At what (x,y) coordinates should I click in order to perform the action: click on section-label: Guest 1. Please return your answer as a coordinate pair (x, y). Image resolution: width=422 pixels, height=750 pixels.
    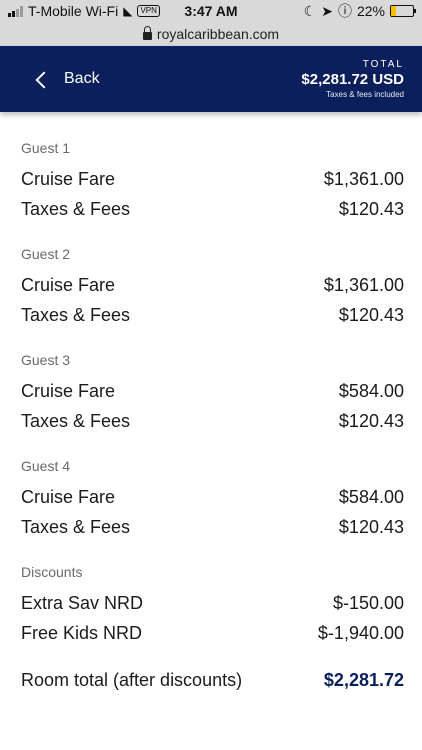
    Looking at the image, I should click on (46, 148).